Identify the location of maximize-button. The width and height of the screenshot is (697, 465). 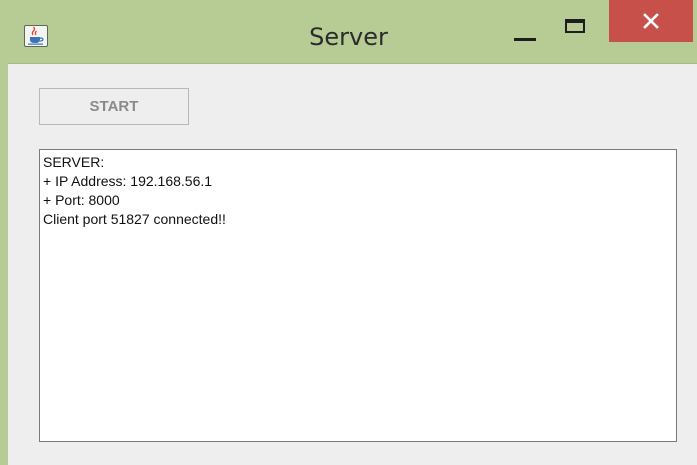
(578, 29).